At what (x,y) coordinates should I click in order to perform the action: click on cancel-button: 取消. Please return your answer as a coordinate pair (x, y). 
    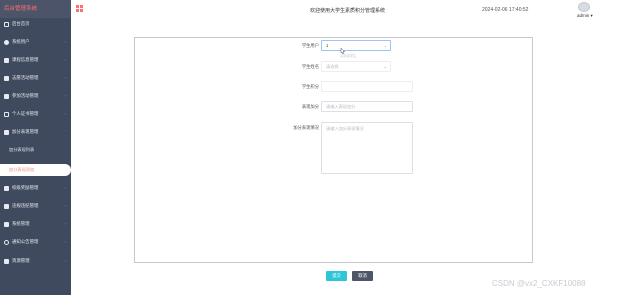
    Looking at the image, I should click on (362, 276).